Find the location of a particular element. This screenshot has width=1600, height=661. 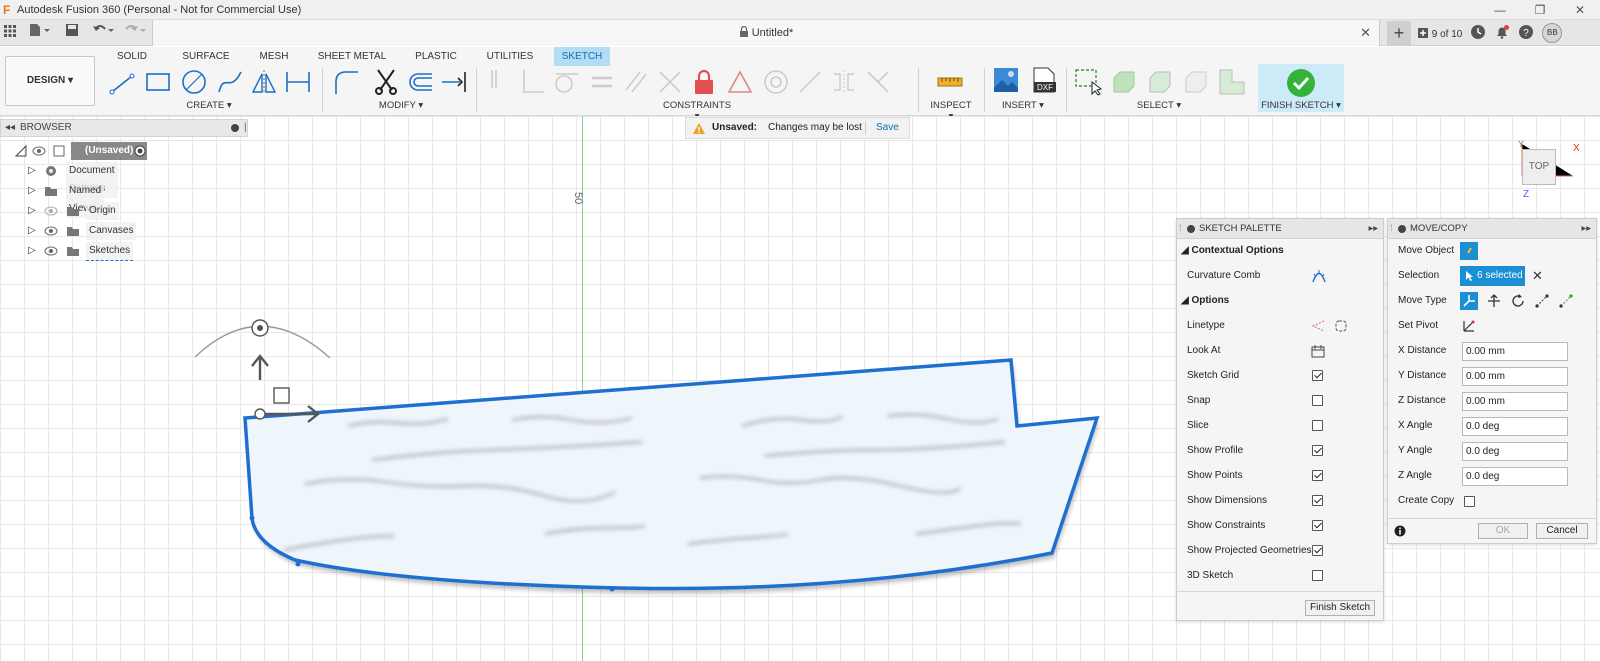

contextual-options-section: ◢ Contextual Options is located at coordinates (1232, 251).